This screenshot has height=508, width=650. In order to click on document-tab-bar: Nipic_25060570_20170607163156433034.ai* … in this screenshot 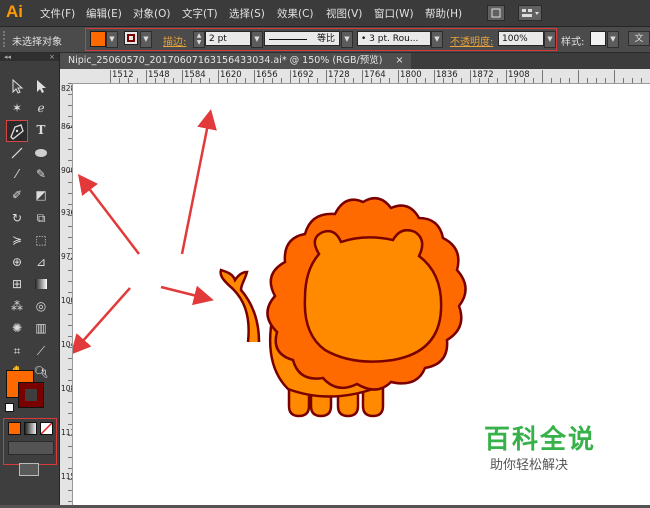, I will do `click(355, 61)`.